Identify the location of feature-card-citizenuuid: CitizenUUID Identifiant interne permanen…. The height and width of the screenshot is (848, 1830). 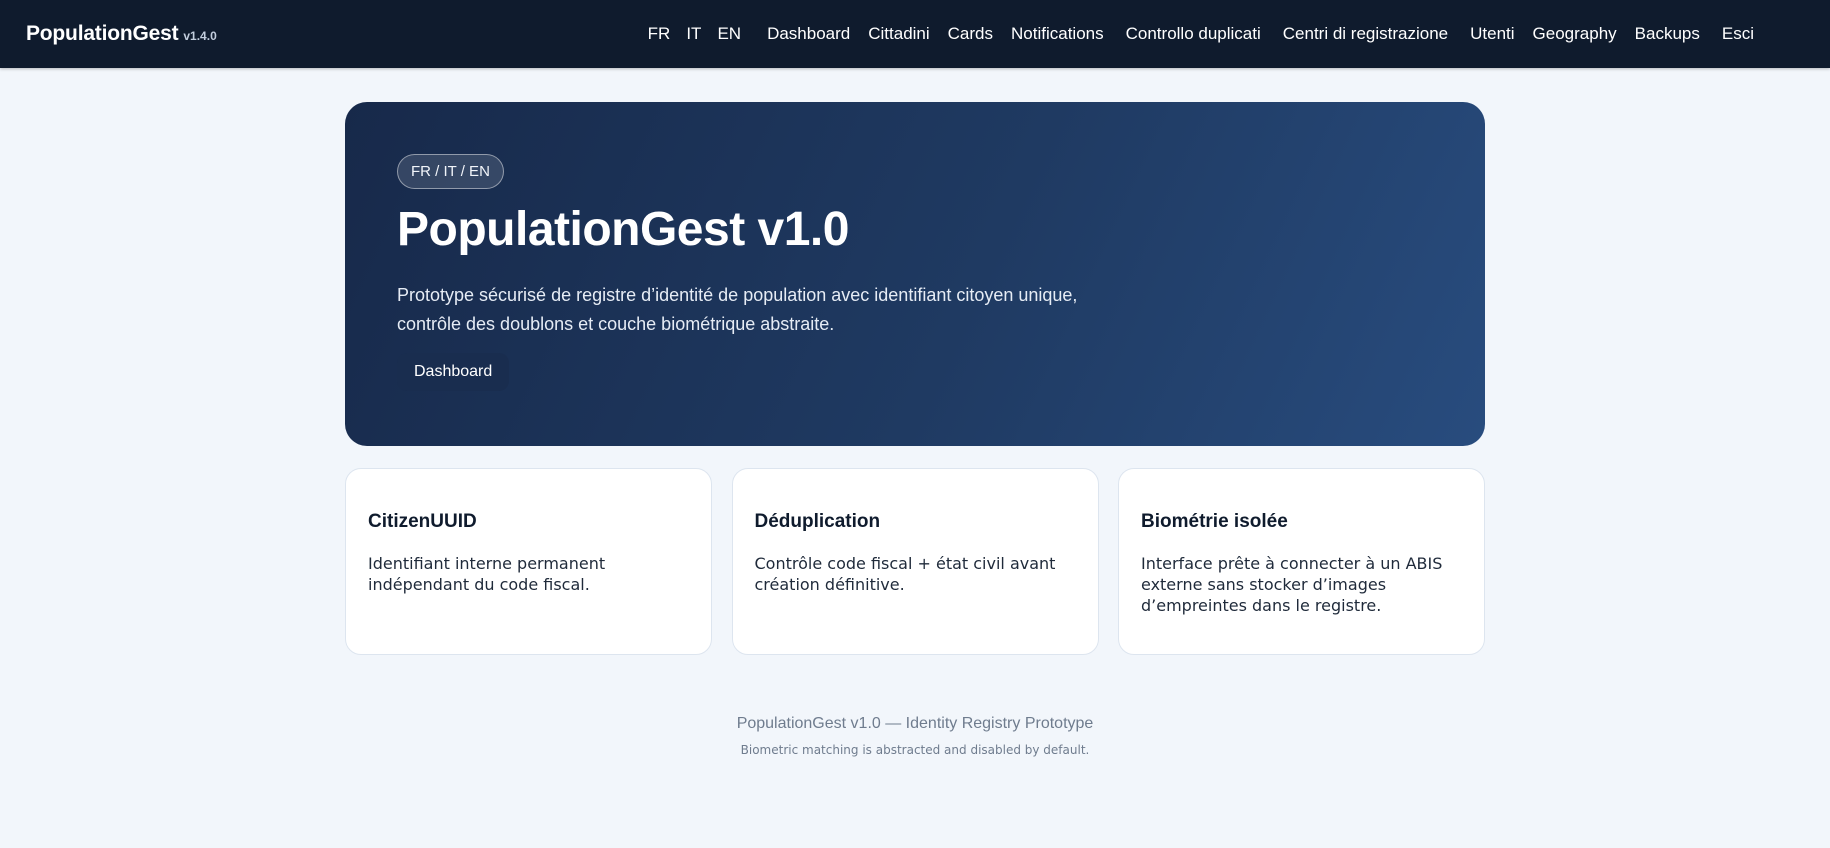
(528, 561).